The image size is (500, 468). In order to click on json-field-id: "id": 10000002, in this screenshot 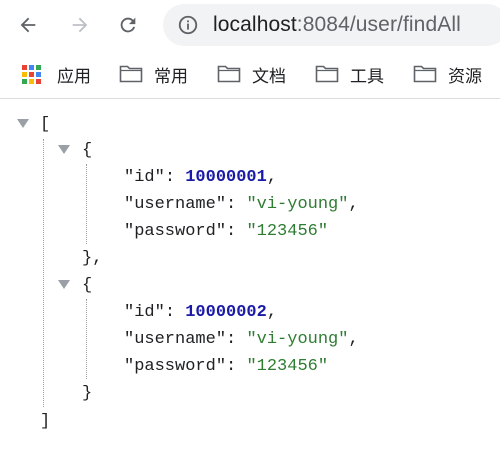, I will do `click(200, 313)`.